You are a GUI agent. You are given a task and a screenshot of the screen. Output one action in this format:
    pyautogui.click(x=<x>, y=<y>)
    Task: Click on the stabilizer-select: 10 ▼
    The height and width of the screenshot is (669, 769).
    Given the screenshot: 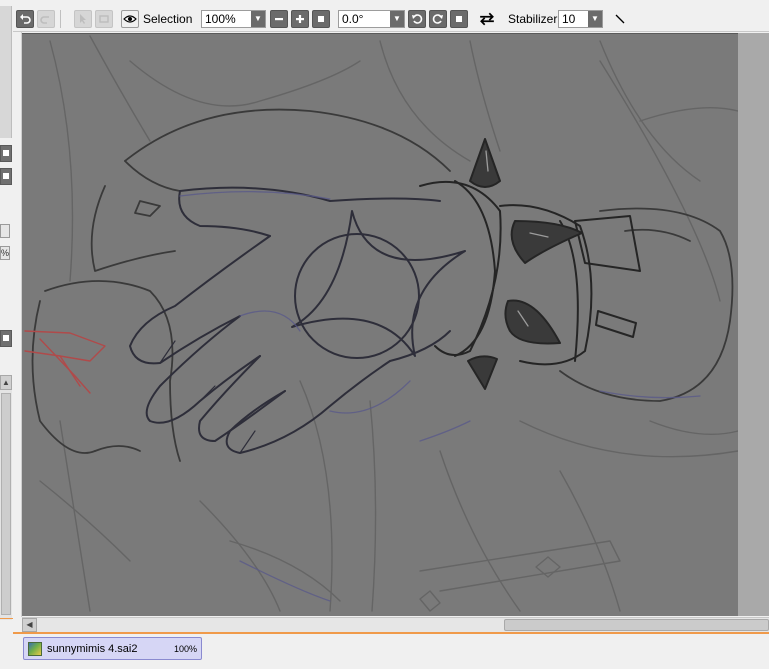 What is the action you would take?
    pyautogui.click(x=580, y=19)
    